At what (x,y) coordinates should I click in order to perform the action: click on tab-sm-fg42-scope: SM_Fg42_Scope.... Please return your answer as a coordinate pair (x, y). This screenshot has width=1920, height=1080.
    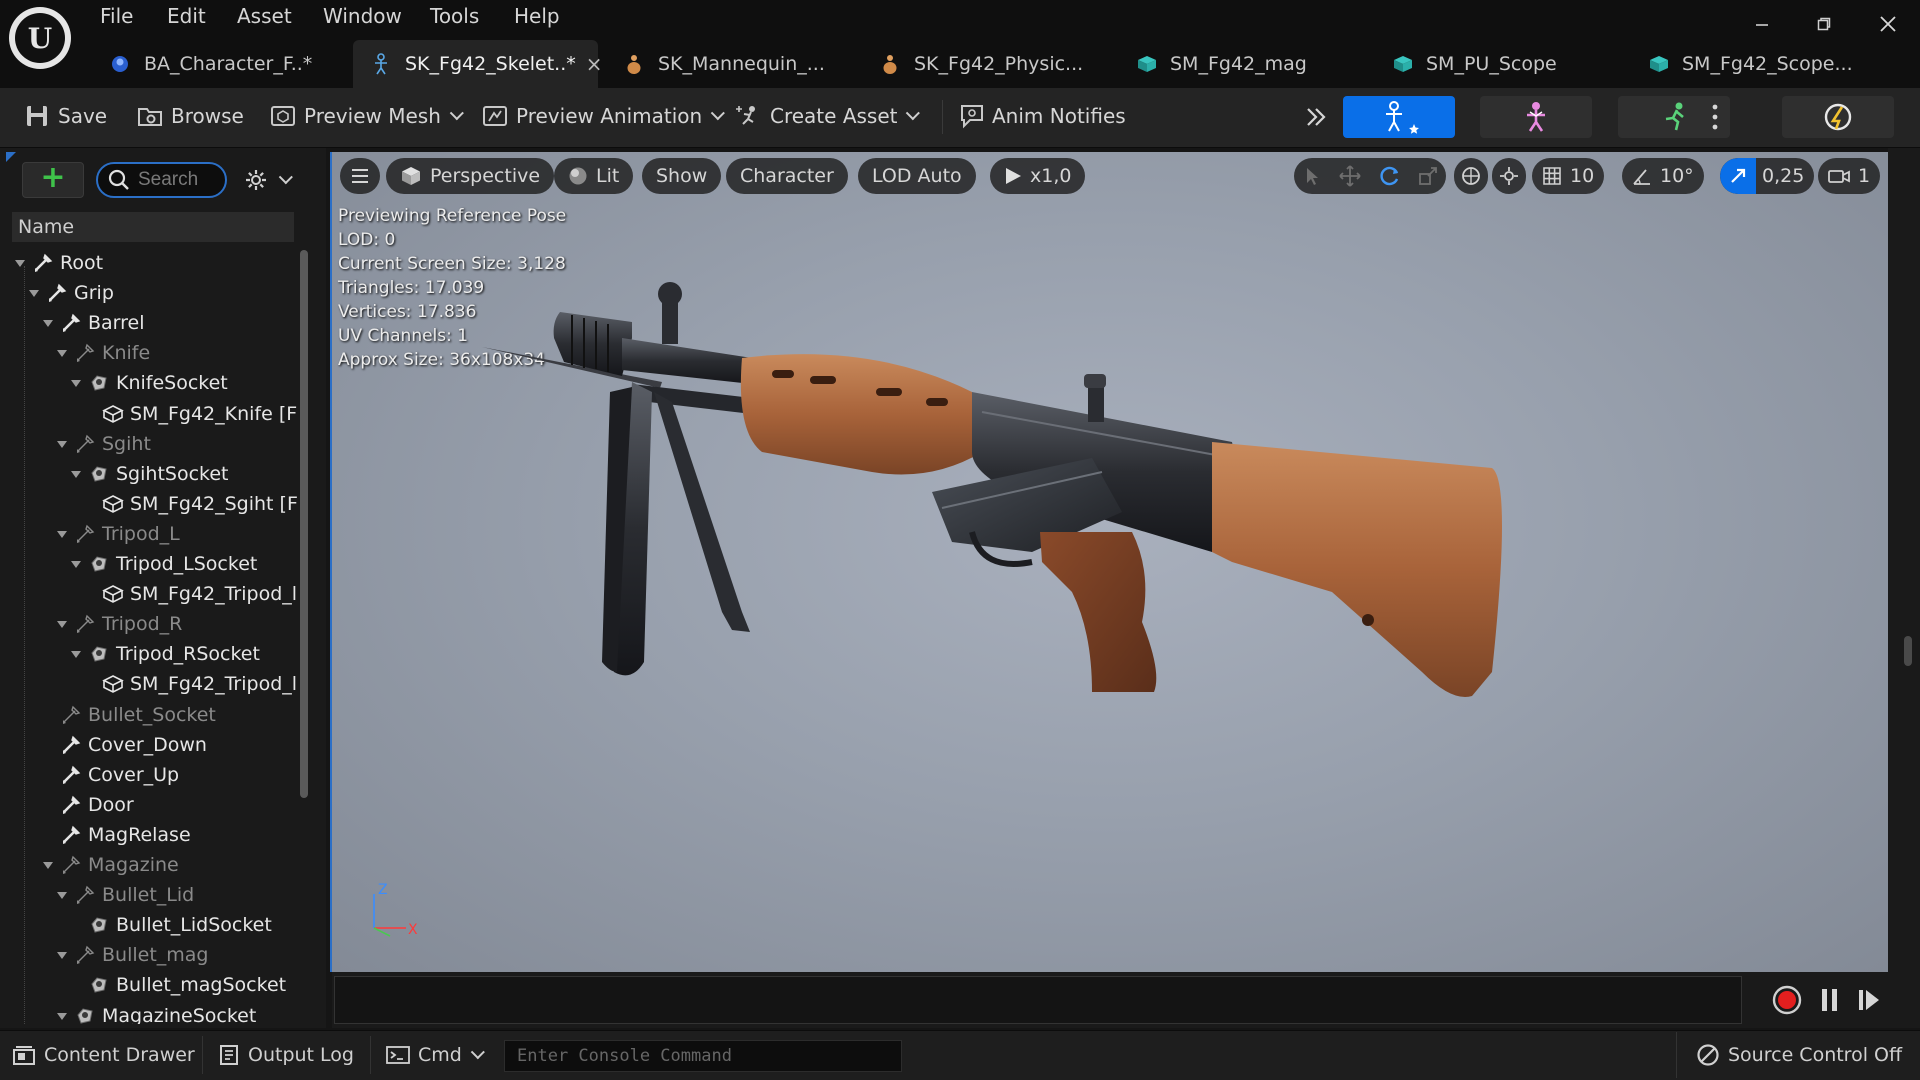
    Looking at the image, I should click on (1756, 64).